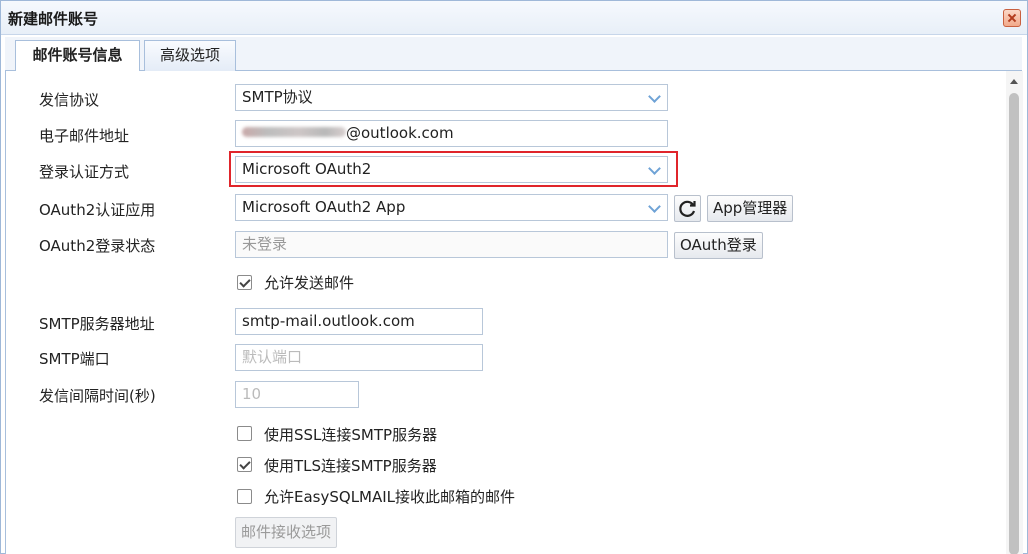 This screenshot has width=1028, height=554. I want to click on protocol-select: SMTP协议, so click(451, 97).